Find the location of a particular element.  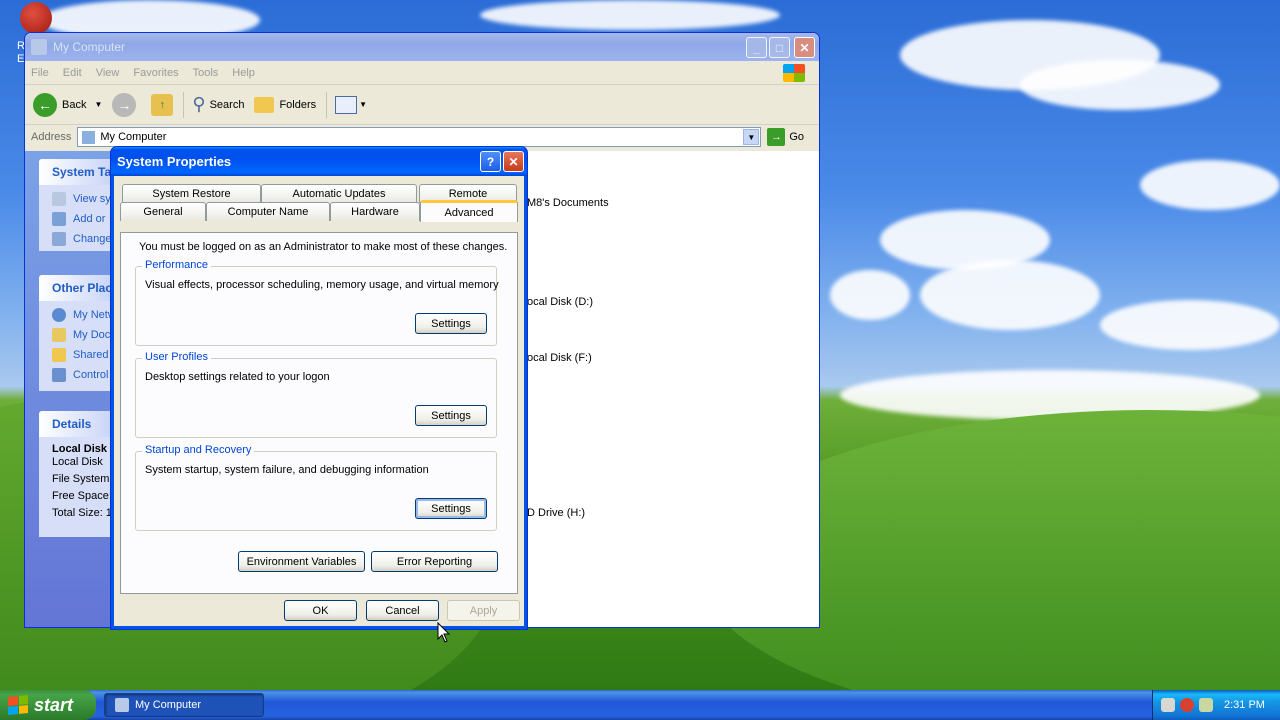

windows-flag-icon is located at coordinates (18, 705).